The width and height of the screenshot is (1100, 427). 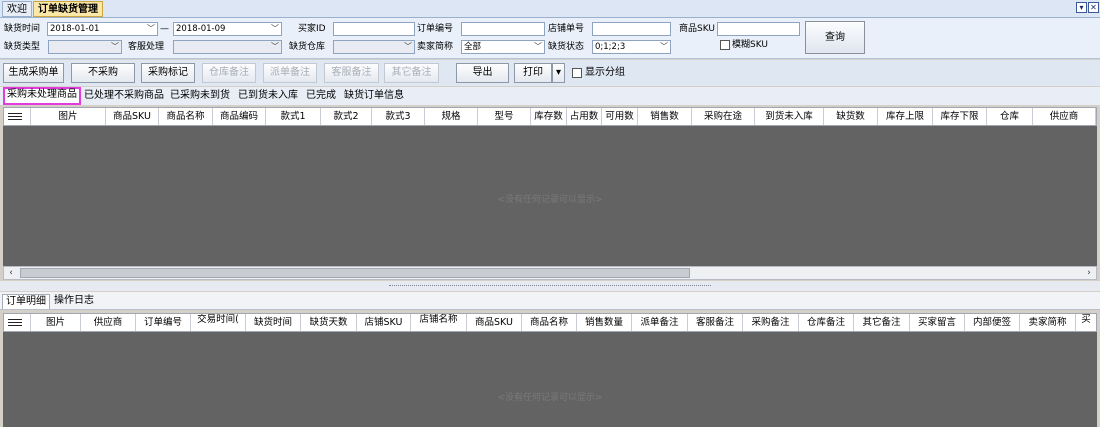 I want to click on tab-lack-order-info: 缺货订单信息, so click(x=374, y=96).